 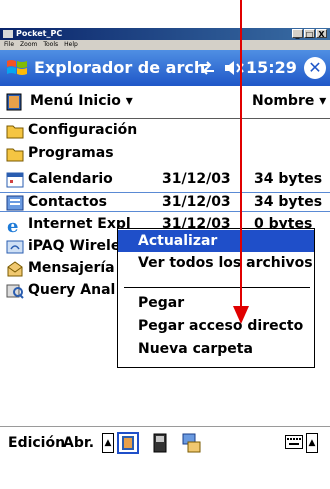 I want to click on explorer-header: Menú Inicio ▾ Nombre ▾, so click(x=165, y=102).